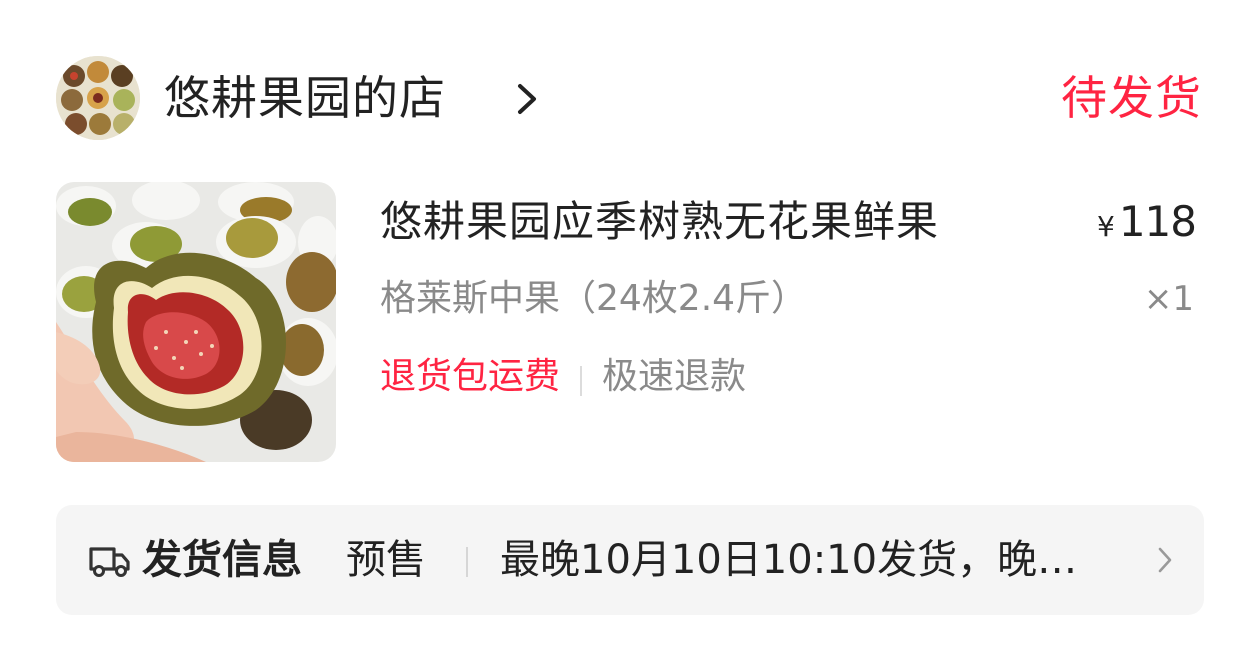 The width and height of the screenshot is (1260, 653). What do you see at coordinates (630, 98) in the screenshot?
I see `shop-header: 悠耕果园的店 待发货` at bounding box center [630, 98].